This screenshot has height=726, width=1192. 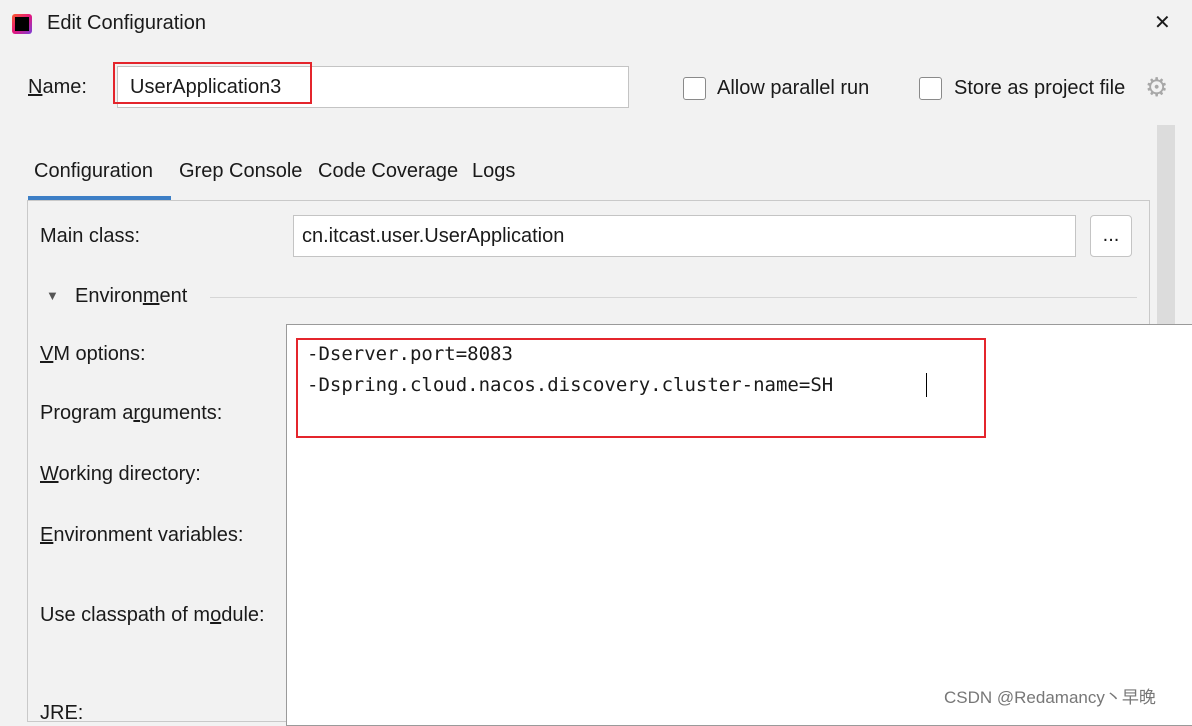 What do you see at coordinates (388, 171) in the screenshot?
I see `tab-code-coverage: Code Coverage` at bounding box center [388, 171].